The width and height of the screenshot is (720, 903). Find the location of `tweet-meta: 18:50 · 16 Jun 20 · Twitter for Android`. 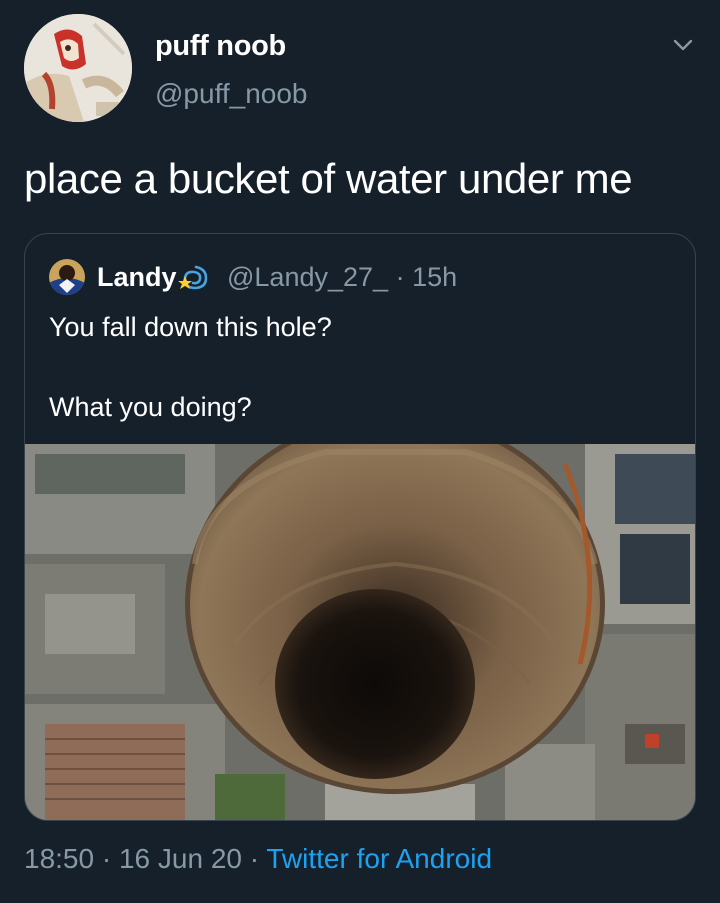

tweet-meta: 18:50 · 16 Jun 20 · Twitter for Android is located at coordinates (258, 859).